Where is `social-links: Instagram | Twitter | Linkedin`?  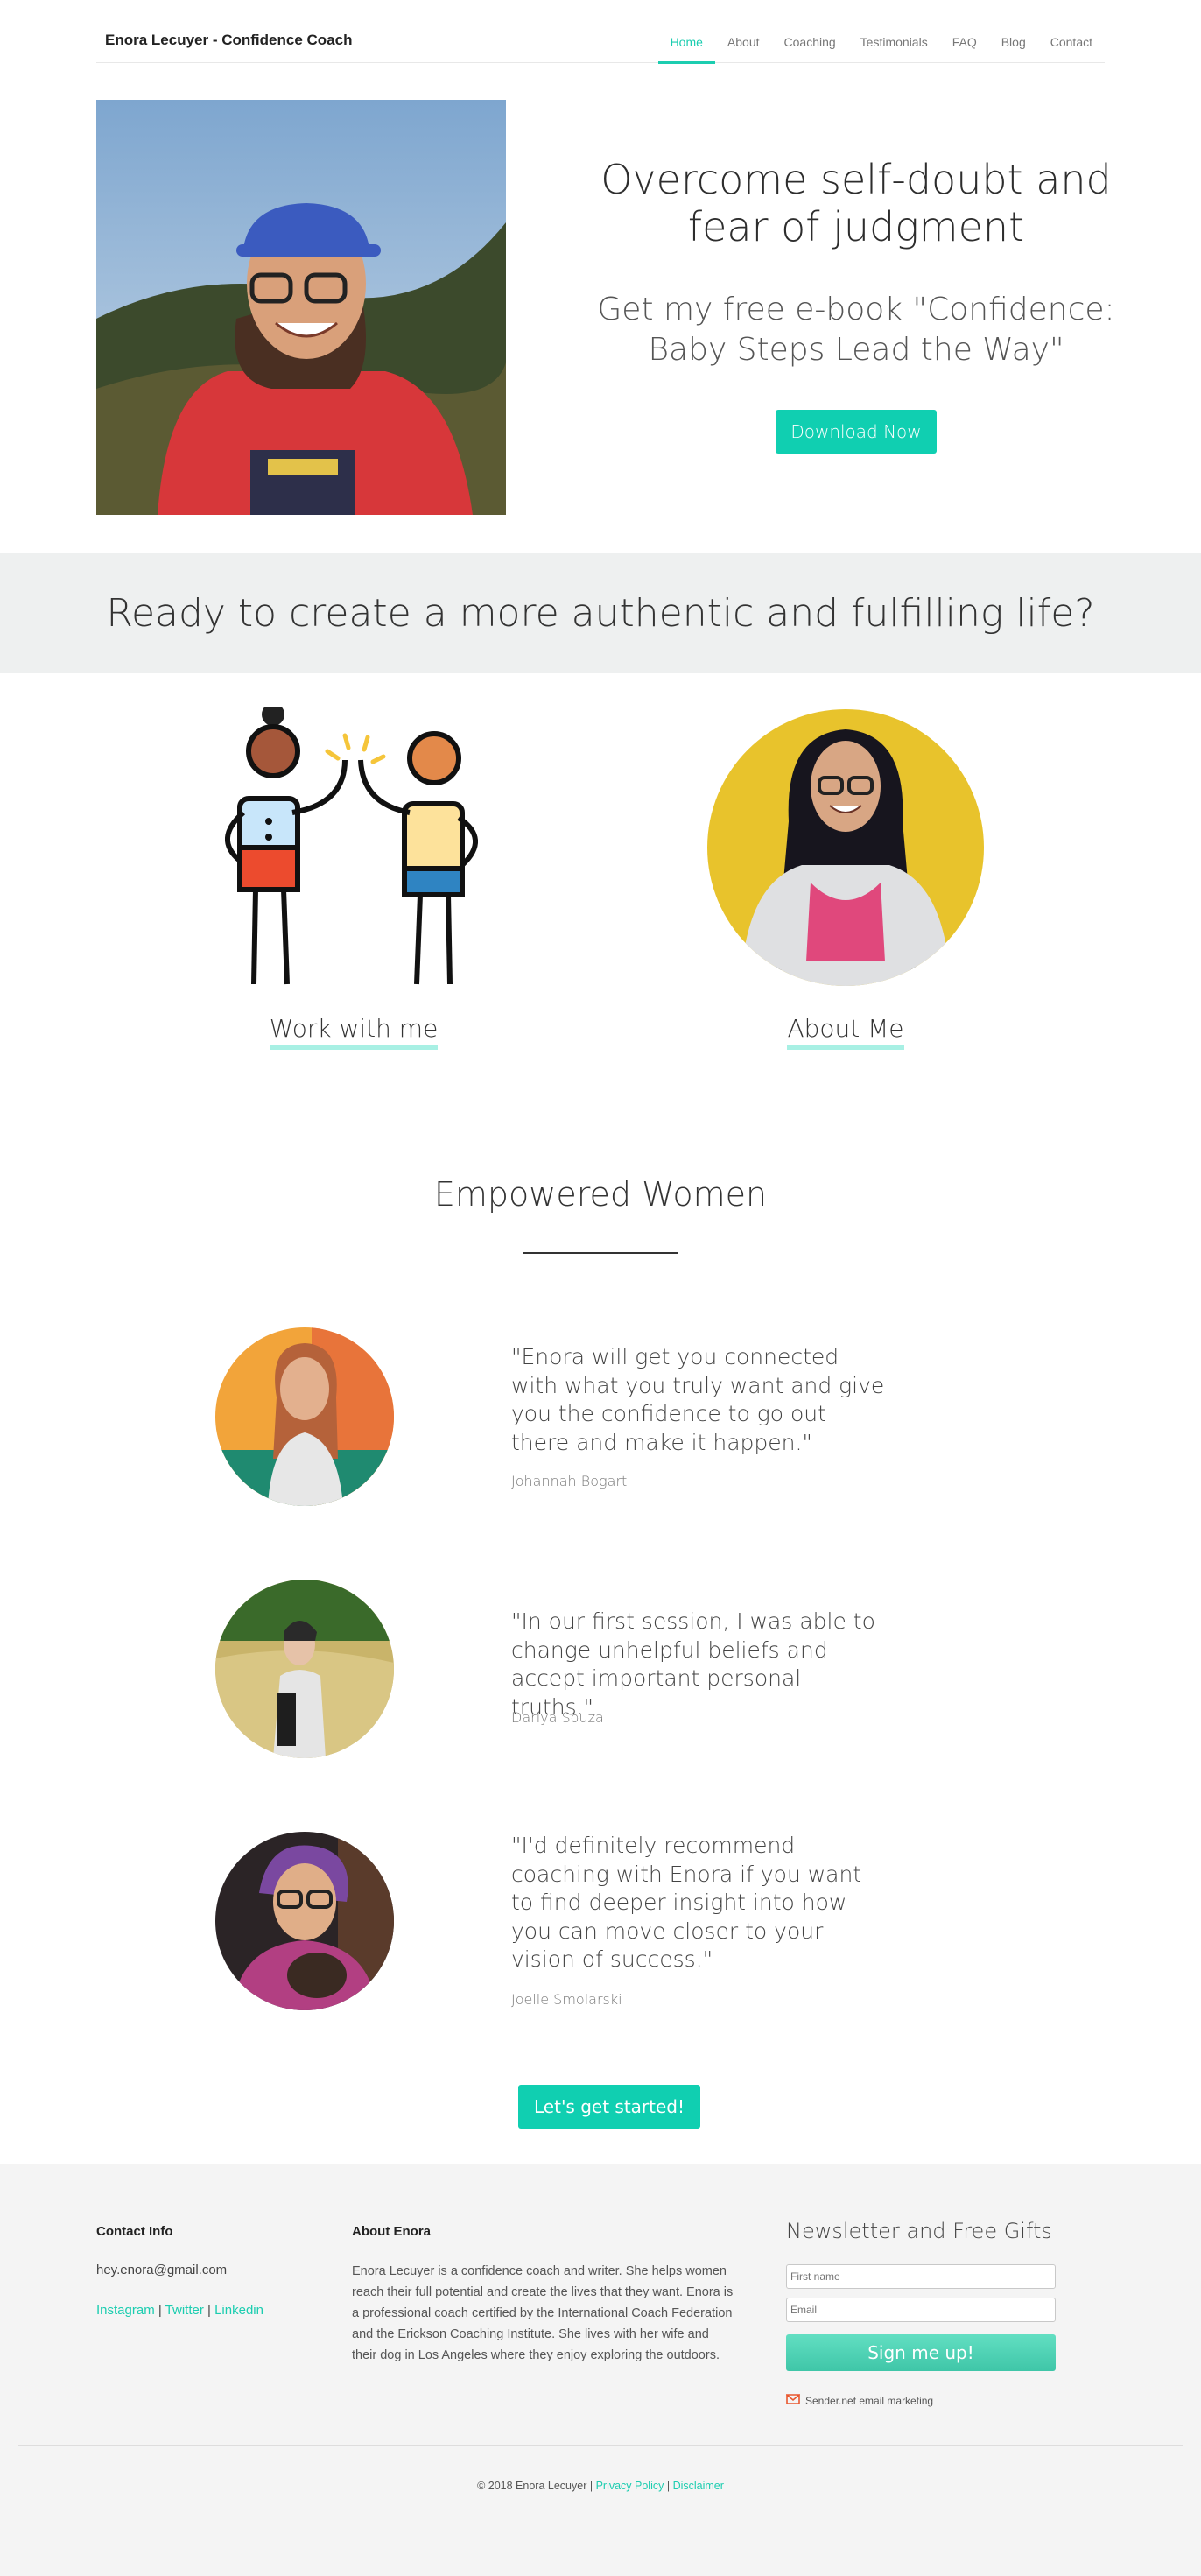
social-links: Instagram | Twitter | Linkedin is located at coordinates (179, 2310).